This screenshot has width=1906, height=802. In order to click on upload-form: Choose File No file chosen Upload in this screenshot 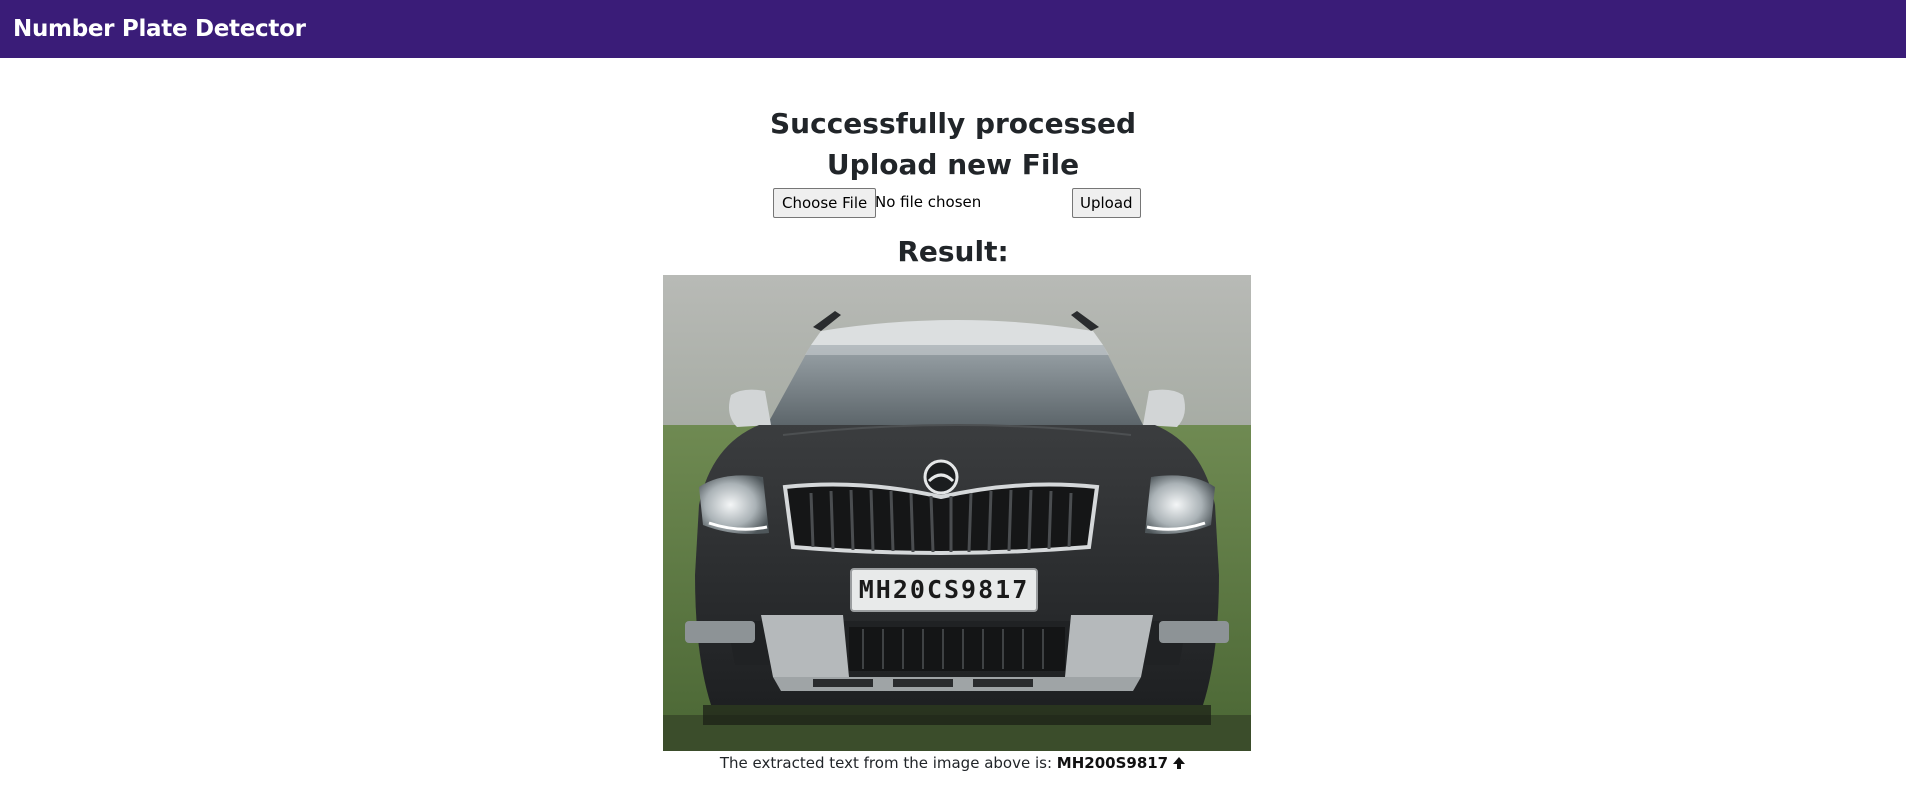, I will do `click(957, 203)`.